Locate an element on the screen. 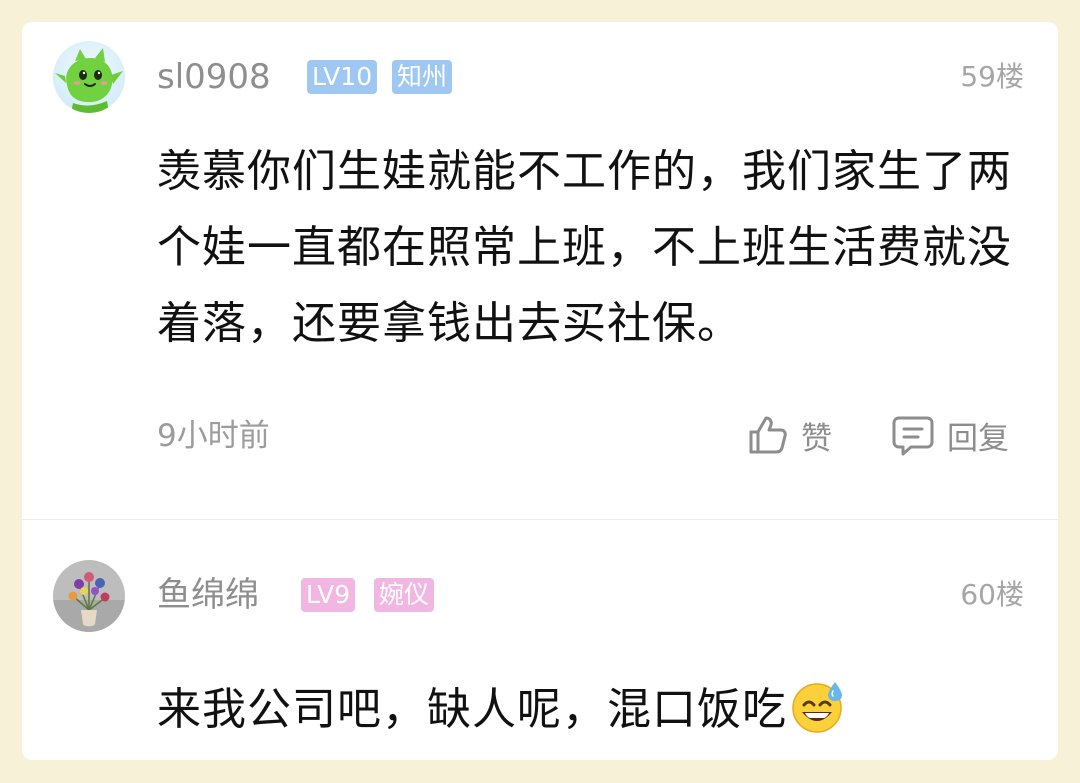 The height and width of the screenshot is (783, 1080). reply-label: 回复 is located at coordinates (978, 438).